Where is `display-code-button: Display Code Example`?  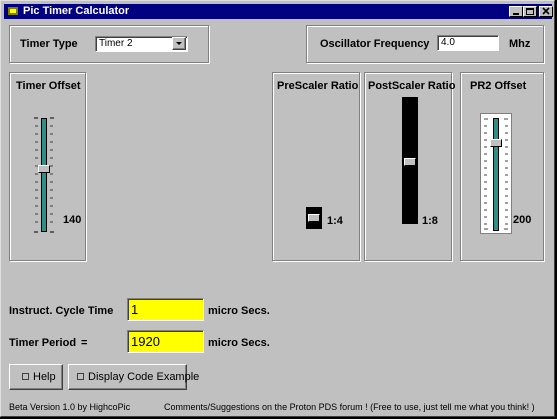 display-code-button: Display Code Example is located at coordinates (133, 377).